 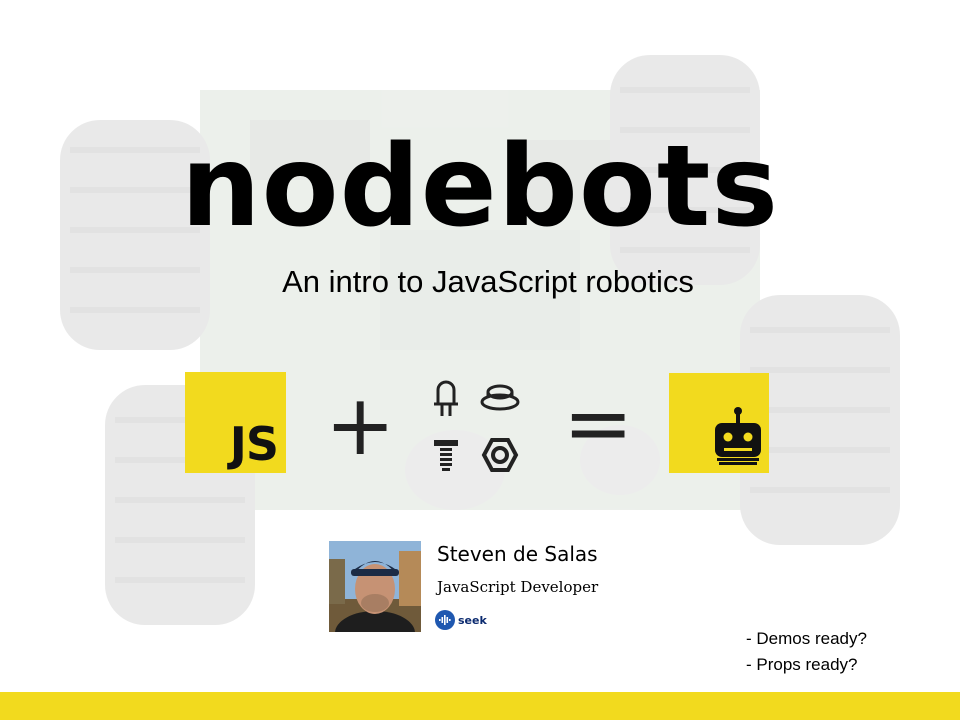 I want to click on hardware-parts-icons, so click(x=477, y=426).